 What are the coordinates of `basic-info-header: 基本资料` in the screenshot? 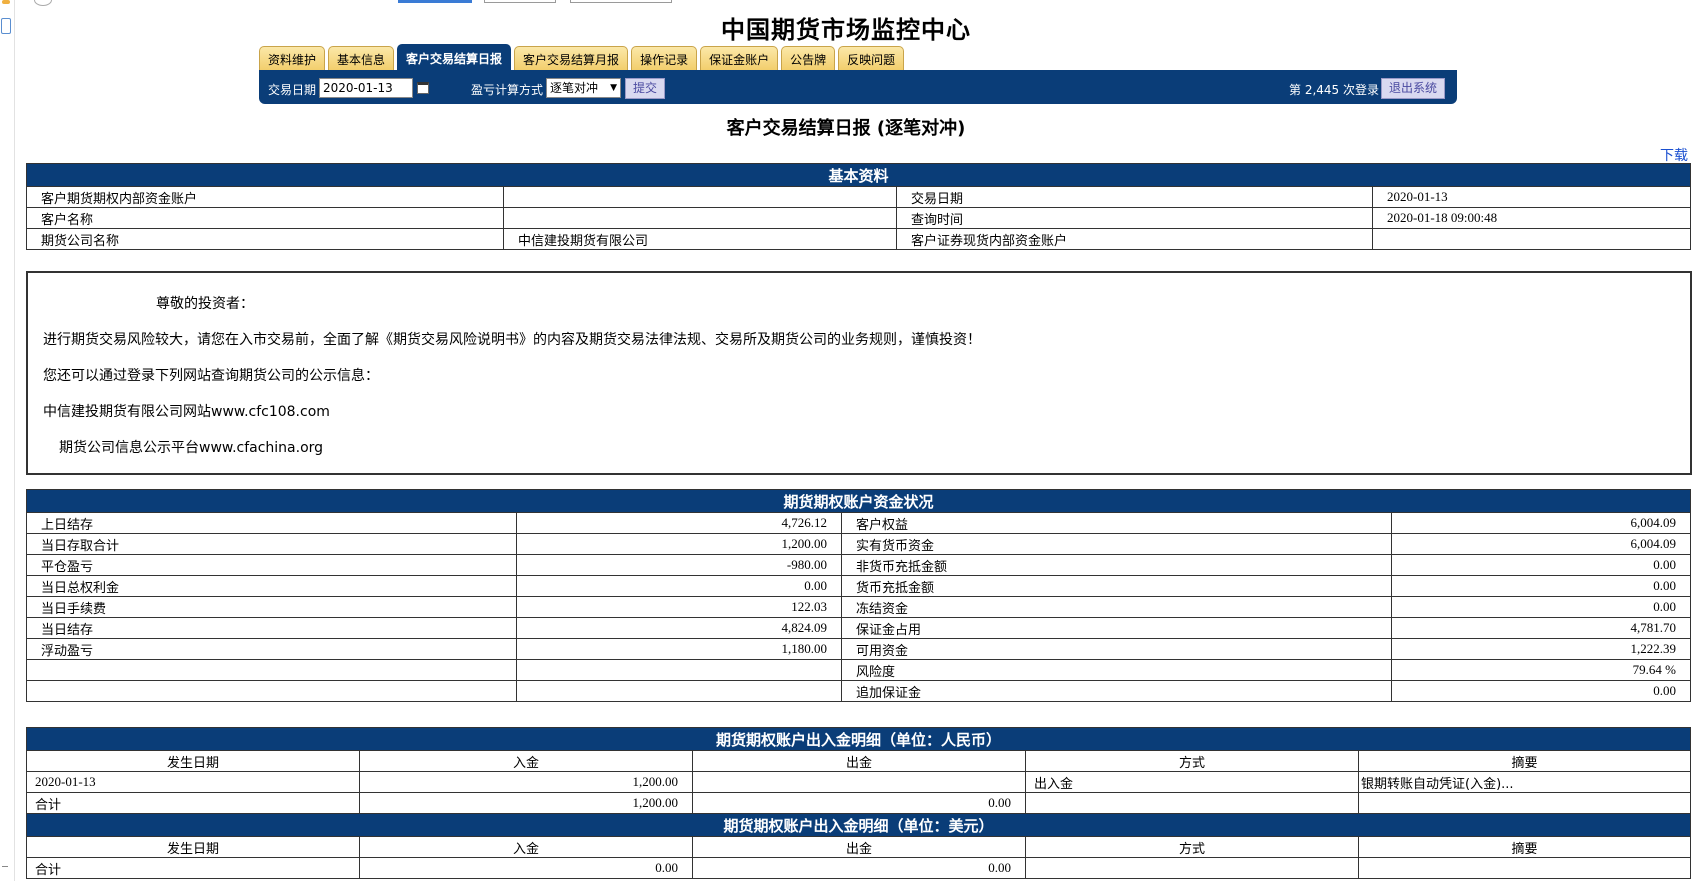 It's located at (858, 175).